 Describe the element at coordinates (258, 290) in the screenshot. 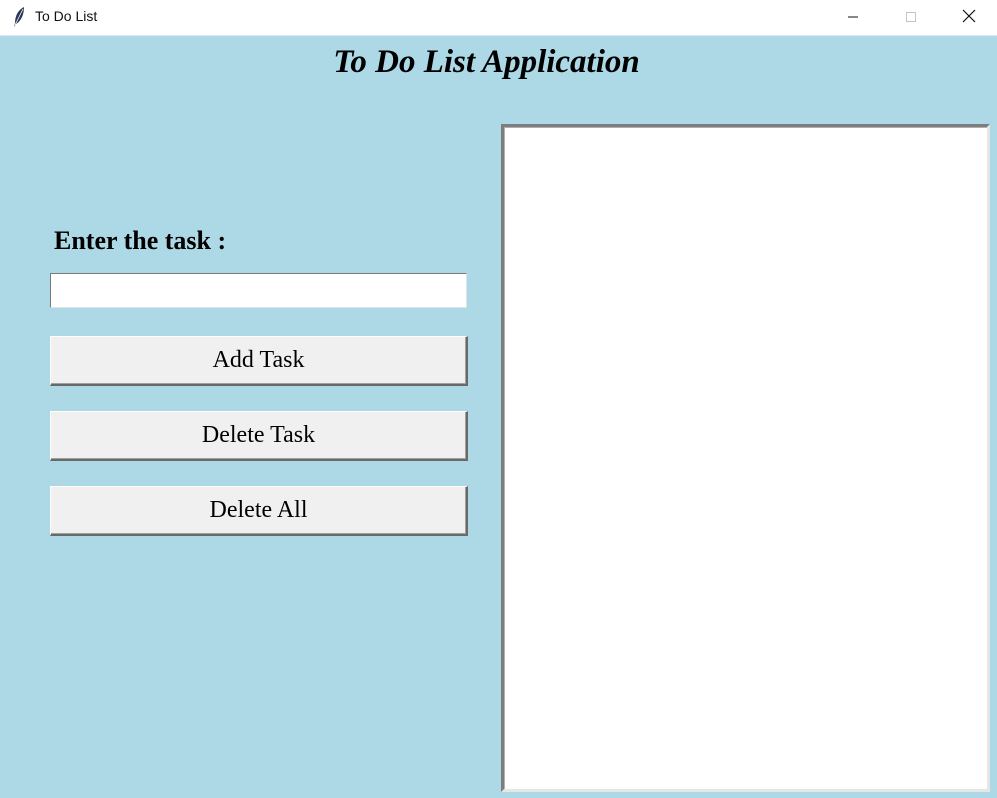

I see `task-input` at that location.